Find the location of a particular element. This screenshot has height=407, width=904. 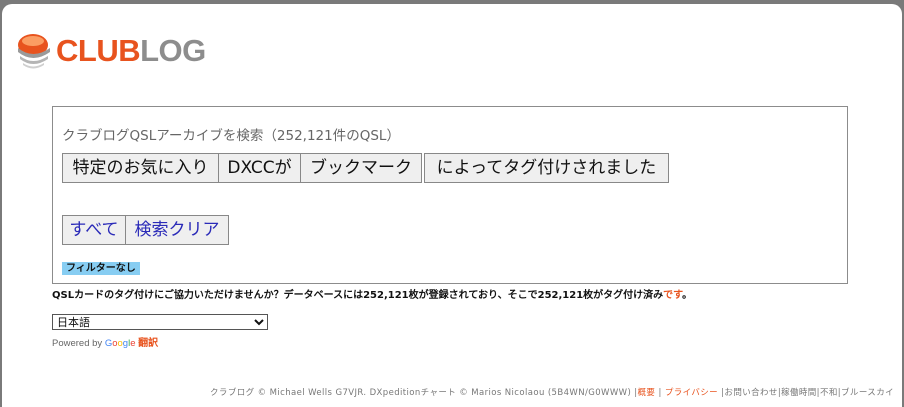

powered-by-google-translate: Powered by Google 翻訳 is located at coordinates (105, 341).